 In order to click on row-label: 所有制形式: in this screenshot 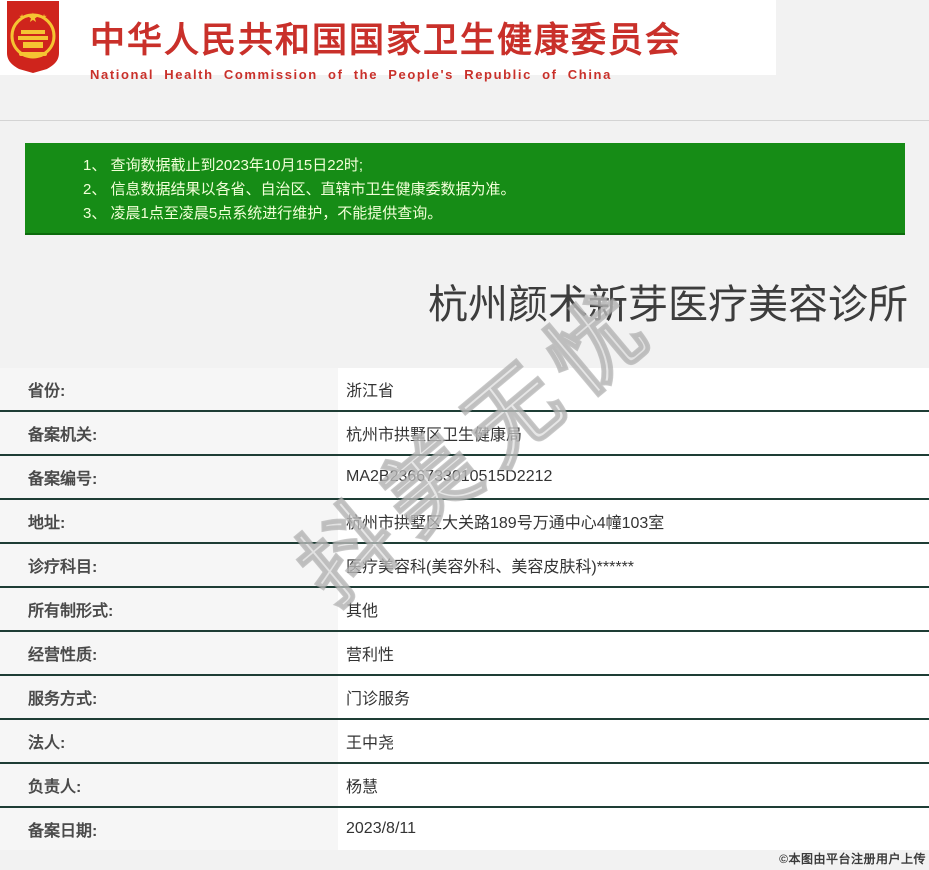, I will do `click(169, 609)`.